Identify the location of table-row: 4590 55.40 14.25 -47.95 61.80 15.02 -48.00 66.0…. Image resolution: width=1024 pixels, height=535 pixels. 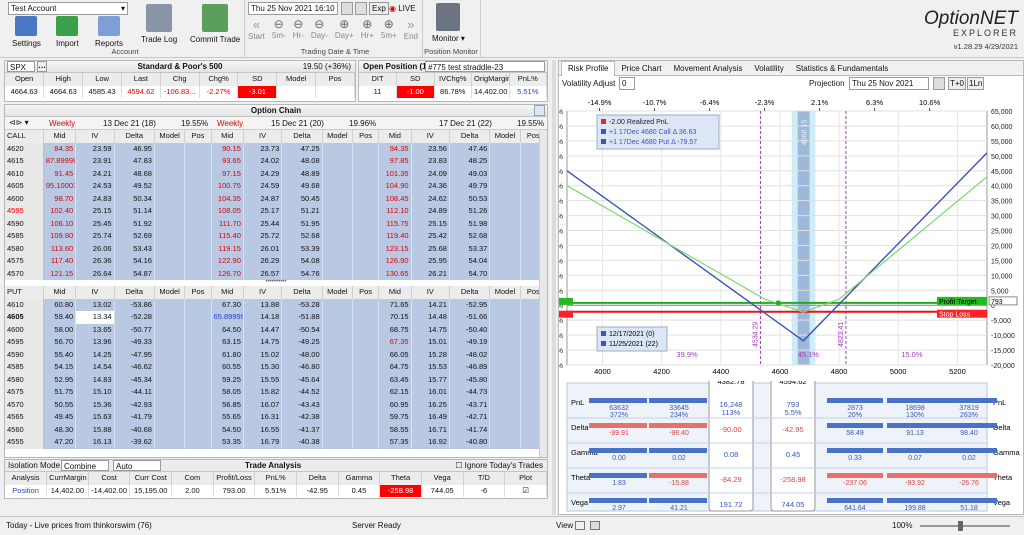
(276, 354).